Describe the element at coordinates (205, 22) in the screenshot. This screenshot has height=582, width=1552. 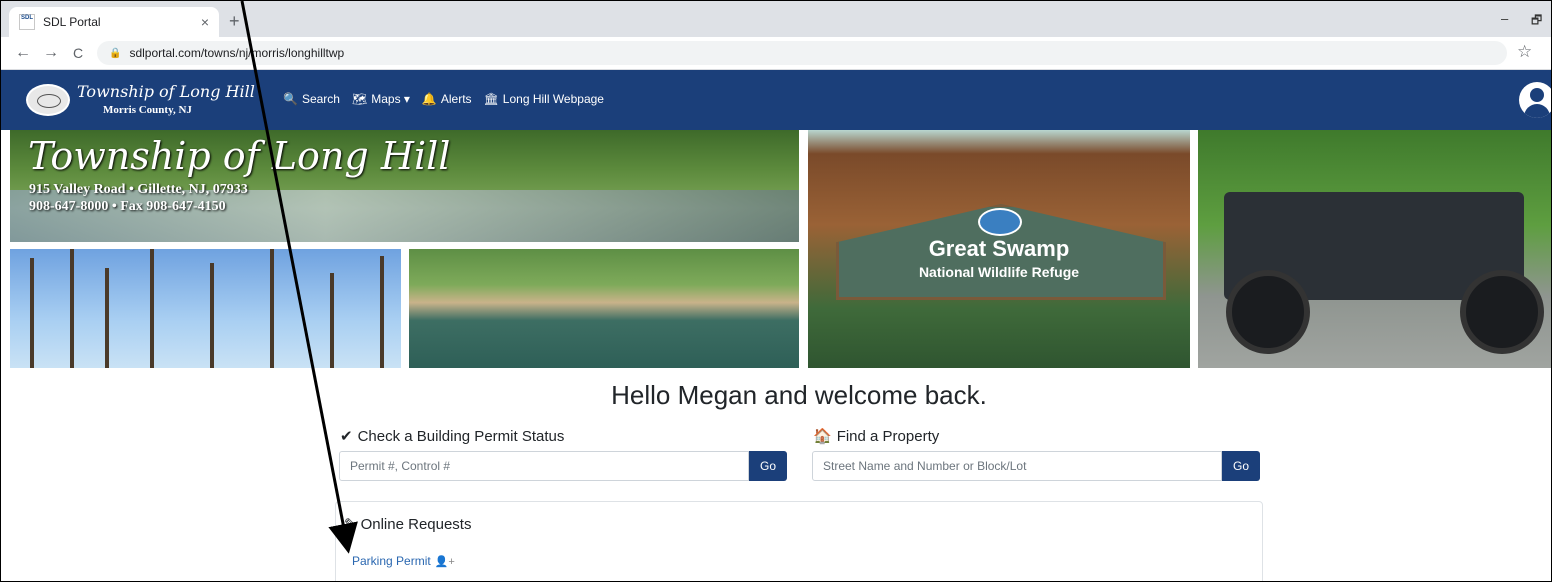
I see `tab-close-icon: ×` at that location.